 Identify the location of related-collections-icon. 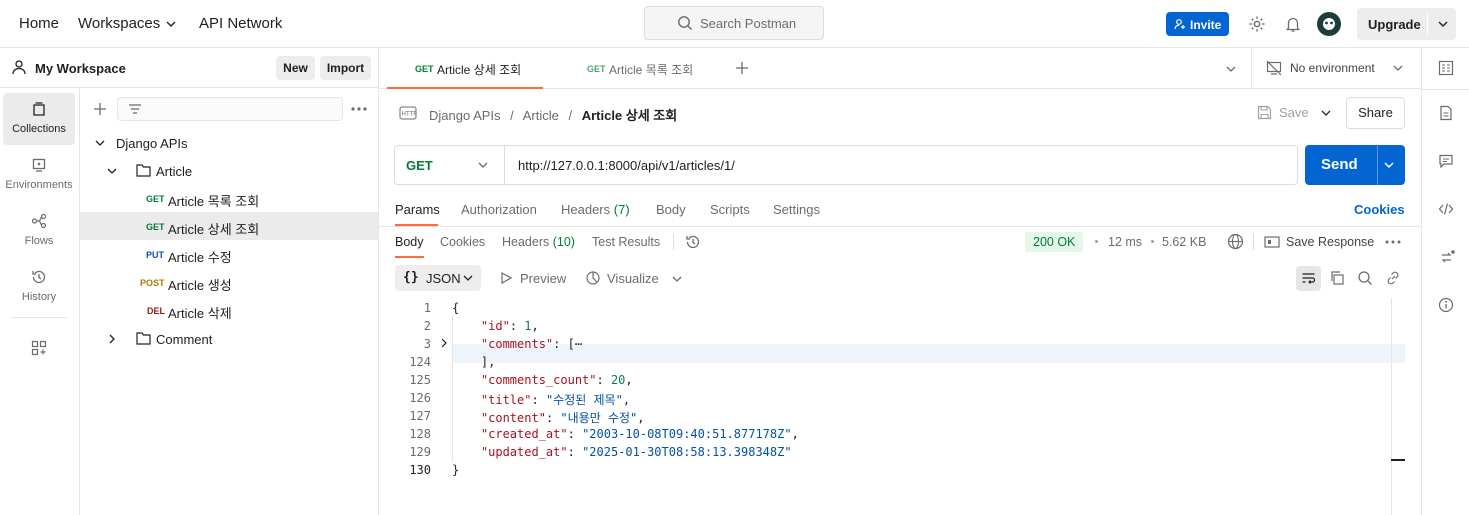
(1447, 258).